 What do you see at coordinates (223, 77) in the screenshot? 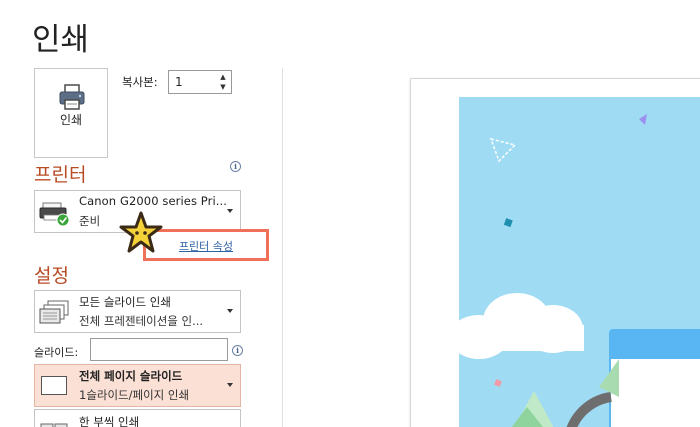
I see `increment-icon: ▲` at bounding box center [223, 77].